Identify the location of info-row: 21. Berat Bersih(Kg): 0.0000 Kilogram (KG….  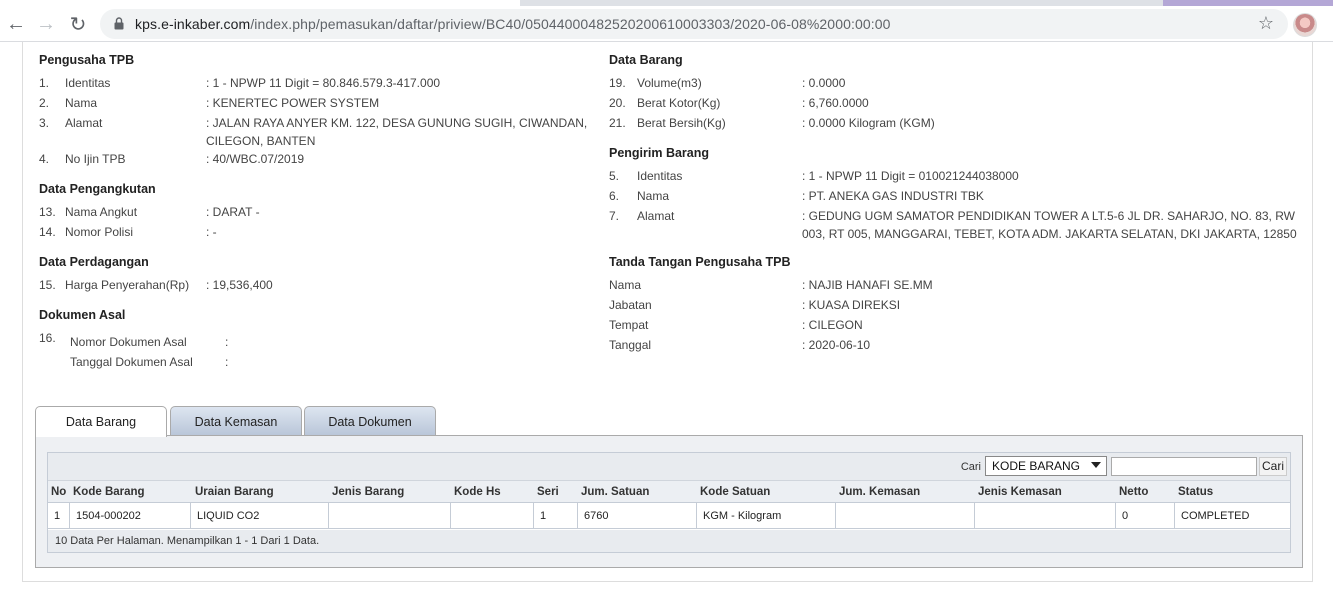
(959, 124).